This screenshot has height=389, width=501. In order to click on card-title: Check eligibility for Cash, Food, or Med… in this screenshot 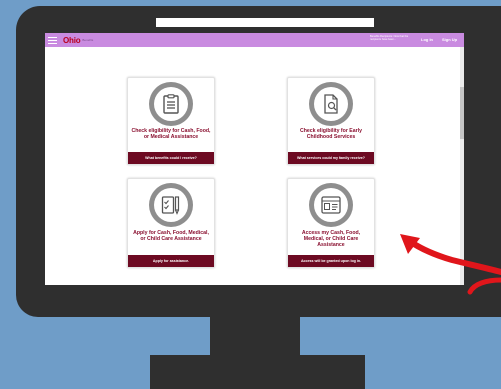, I will do `click(171, 134)`.